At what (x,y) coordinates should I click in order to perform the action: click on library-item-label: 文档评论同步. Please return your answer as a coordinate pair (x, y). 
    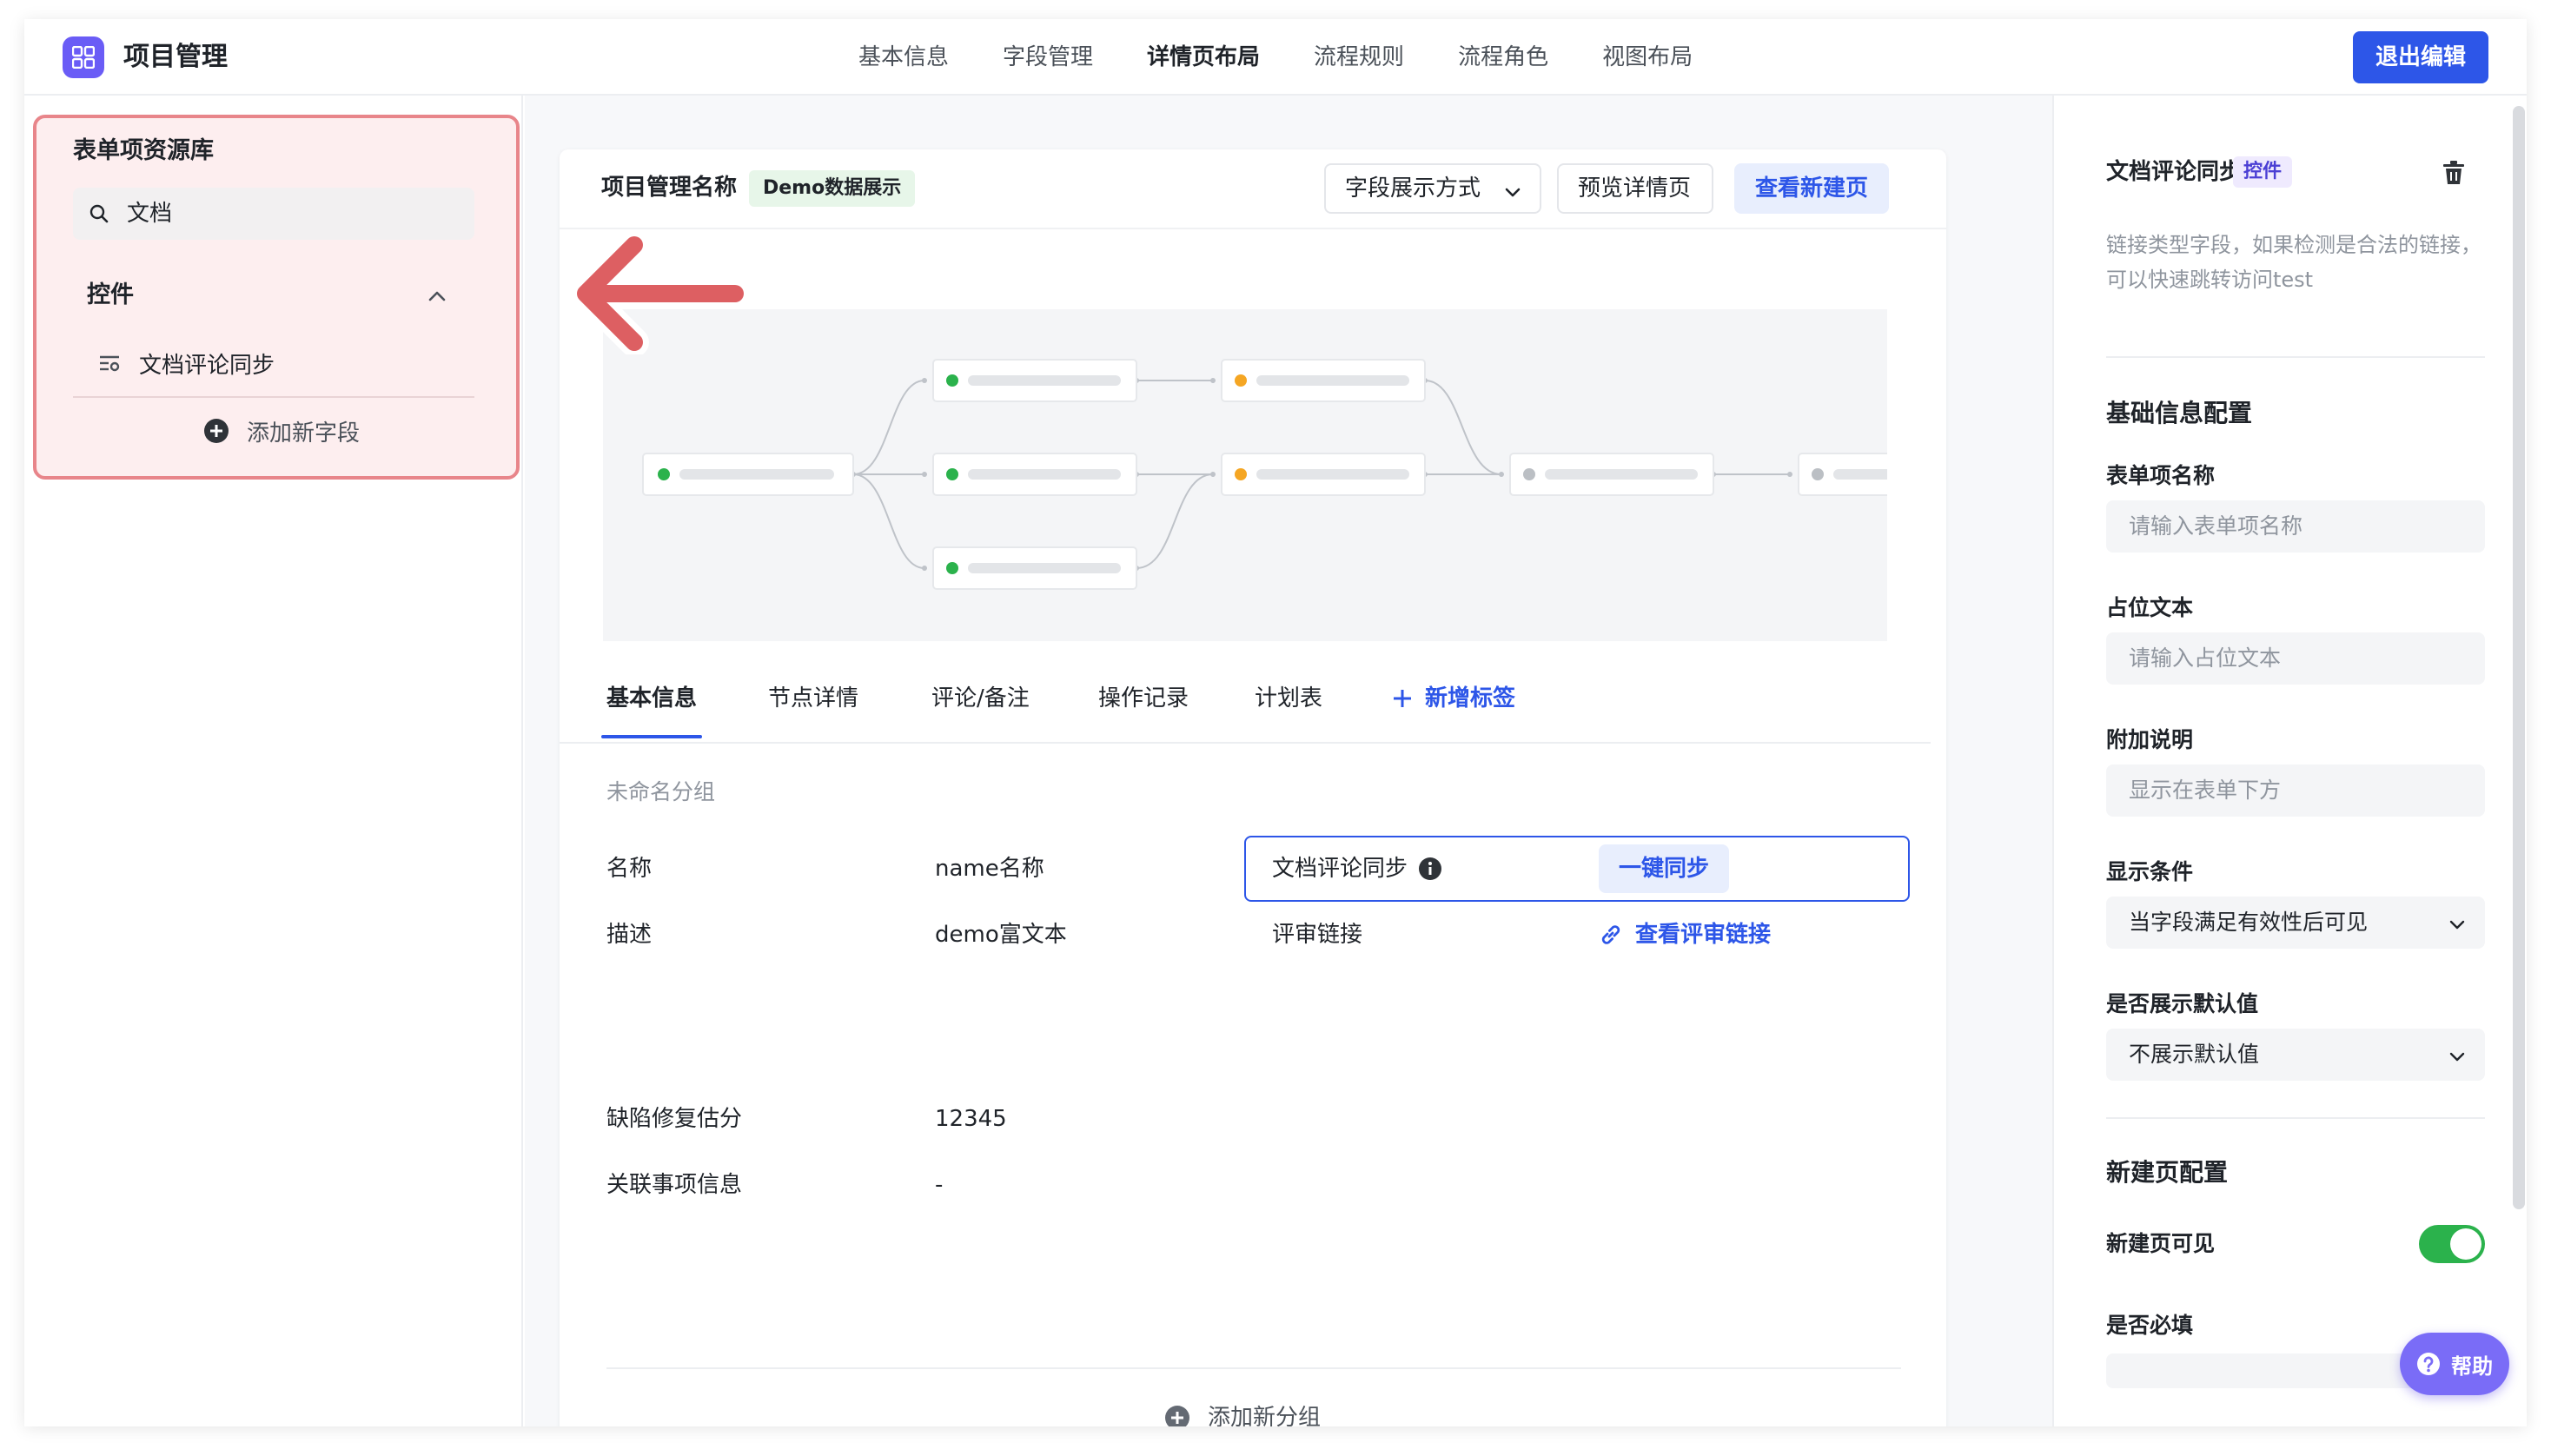
    Looking at the image, I should click on (207, 365).